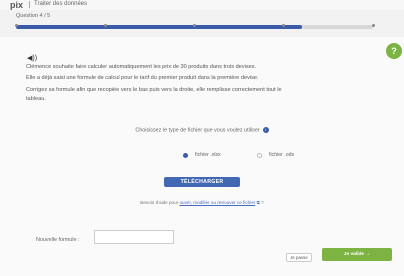 This screenshot has width=404, height=276. I want to click on file-help-suffix: ?, so click(262, 202).